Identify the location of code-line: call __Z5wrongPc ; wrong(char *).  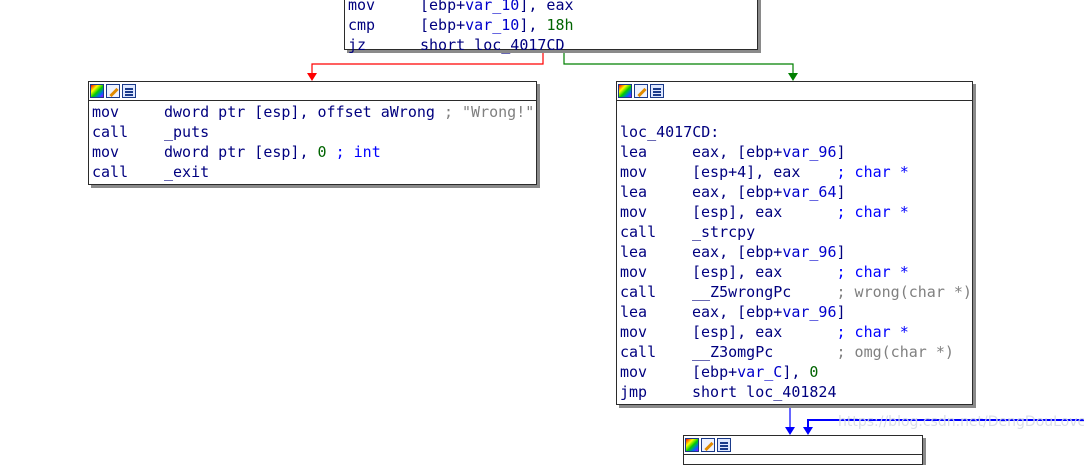
(796, 292).